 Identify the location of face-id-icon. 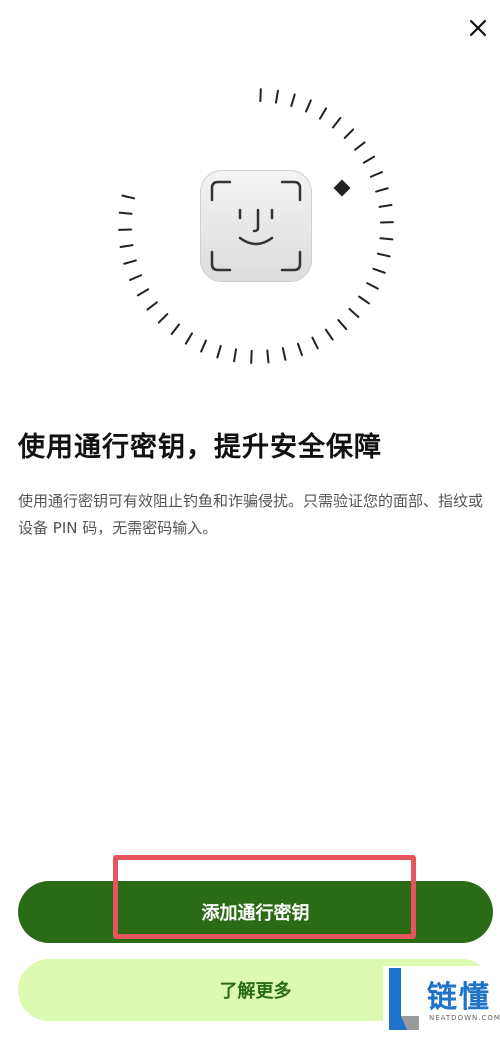
(256, 226).